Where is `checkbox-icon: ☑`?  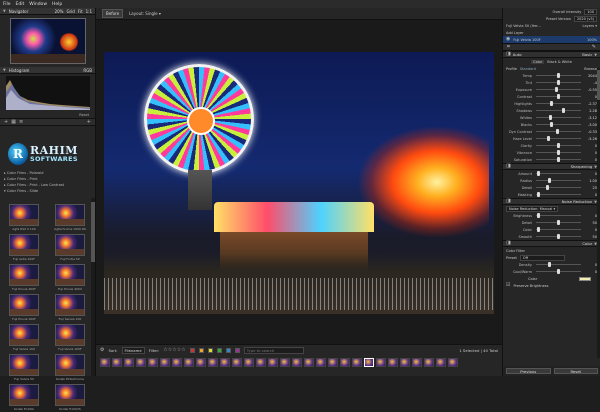 checkbox-icon: ☑ is located at coordinates (508, 285).